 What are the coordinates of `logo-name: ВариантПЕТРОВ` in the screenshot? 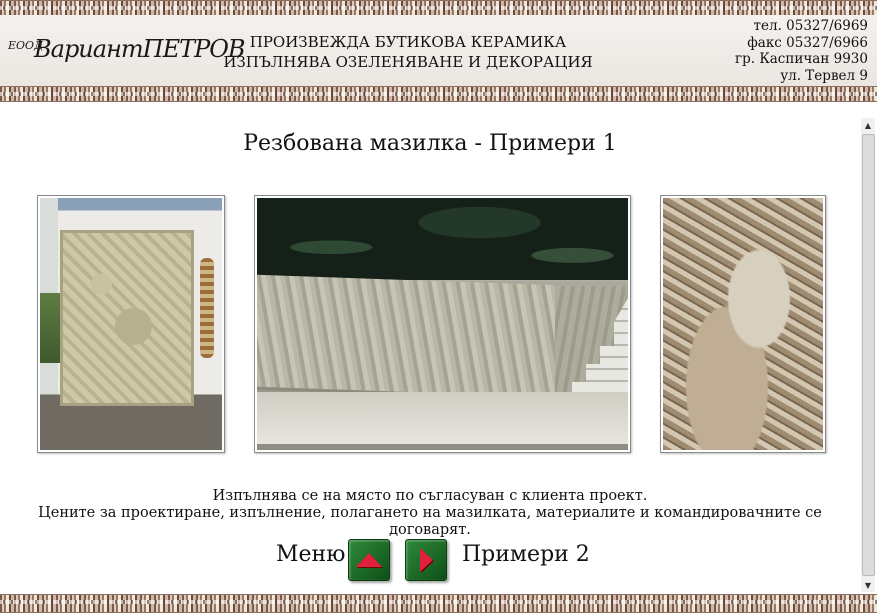 It's located at (140, 49).